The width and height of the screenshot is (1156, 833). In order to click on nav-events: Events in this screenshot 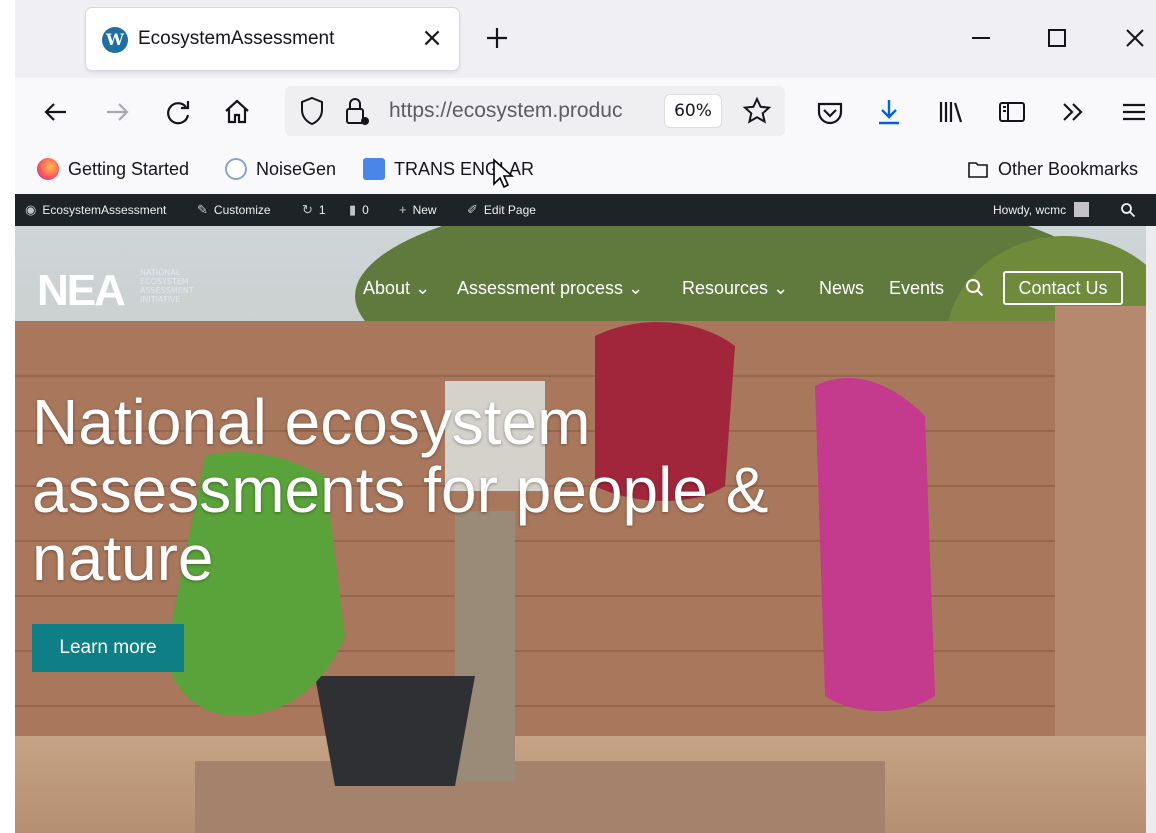, I will do `click(916, 288)`.